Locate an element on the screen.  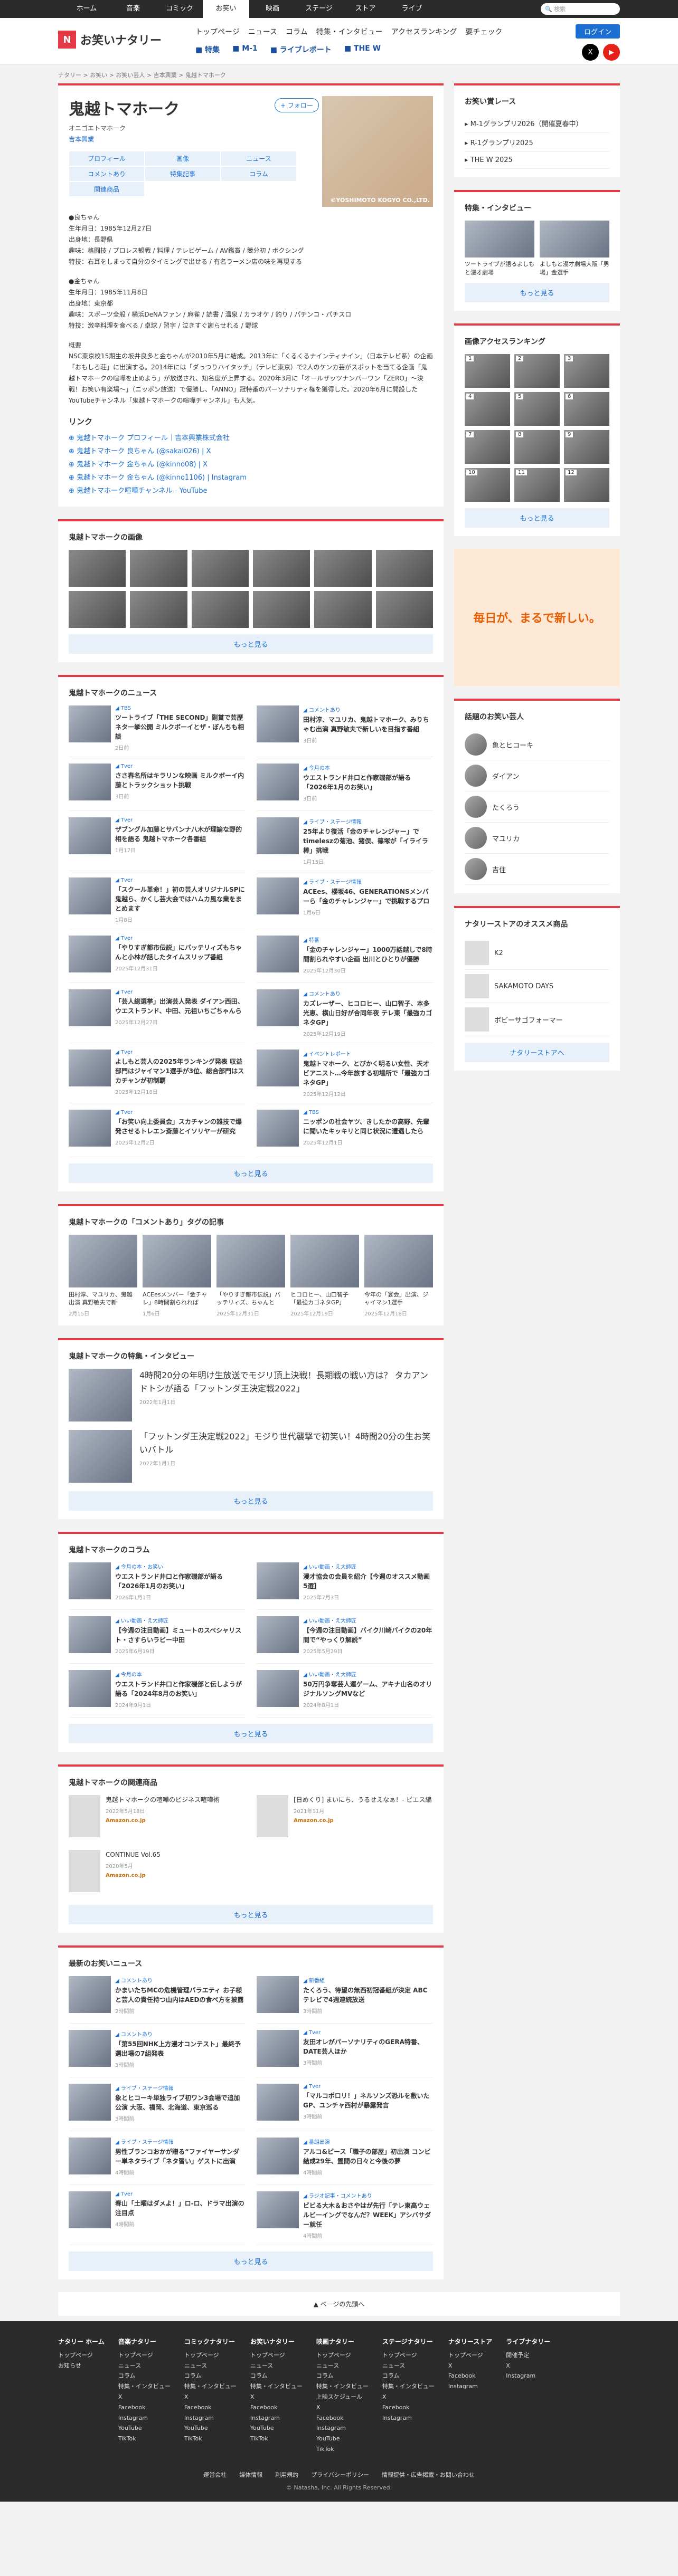
latest-item: ◢ 新番組 たくろう、待望の無西初冠番組が決定 ABCテレビで4週連続放送 3時間前 is located at coordinates (345, 2000).